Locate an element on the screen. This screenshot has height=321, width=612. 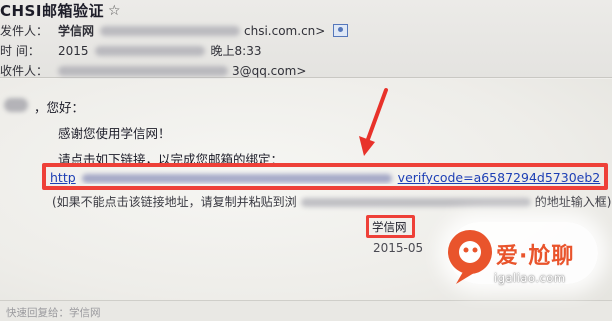
watermark-text: 爱·尬聊 is located at coordinates (535, 256).